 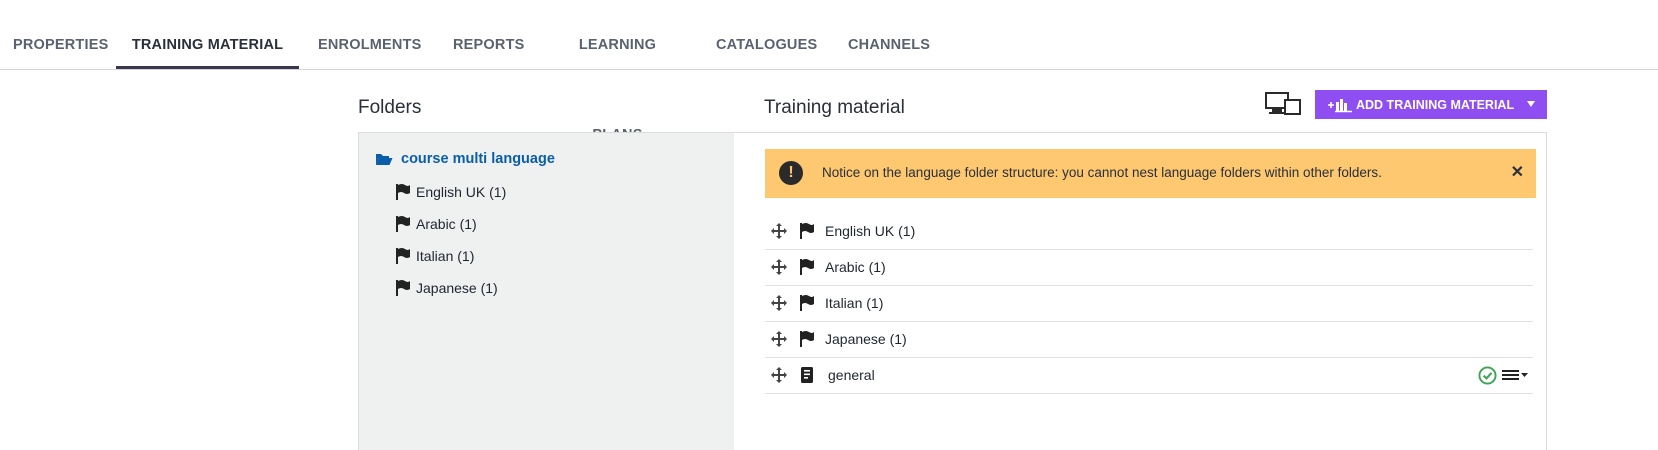 What do you see at coordinates (369, 33) in the screenshot?
I see `tab-enrolments: ENROLMENTS` at bounding box center [369, 33].